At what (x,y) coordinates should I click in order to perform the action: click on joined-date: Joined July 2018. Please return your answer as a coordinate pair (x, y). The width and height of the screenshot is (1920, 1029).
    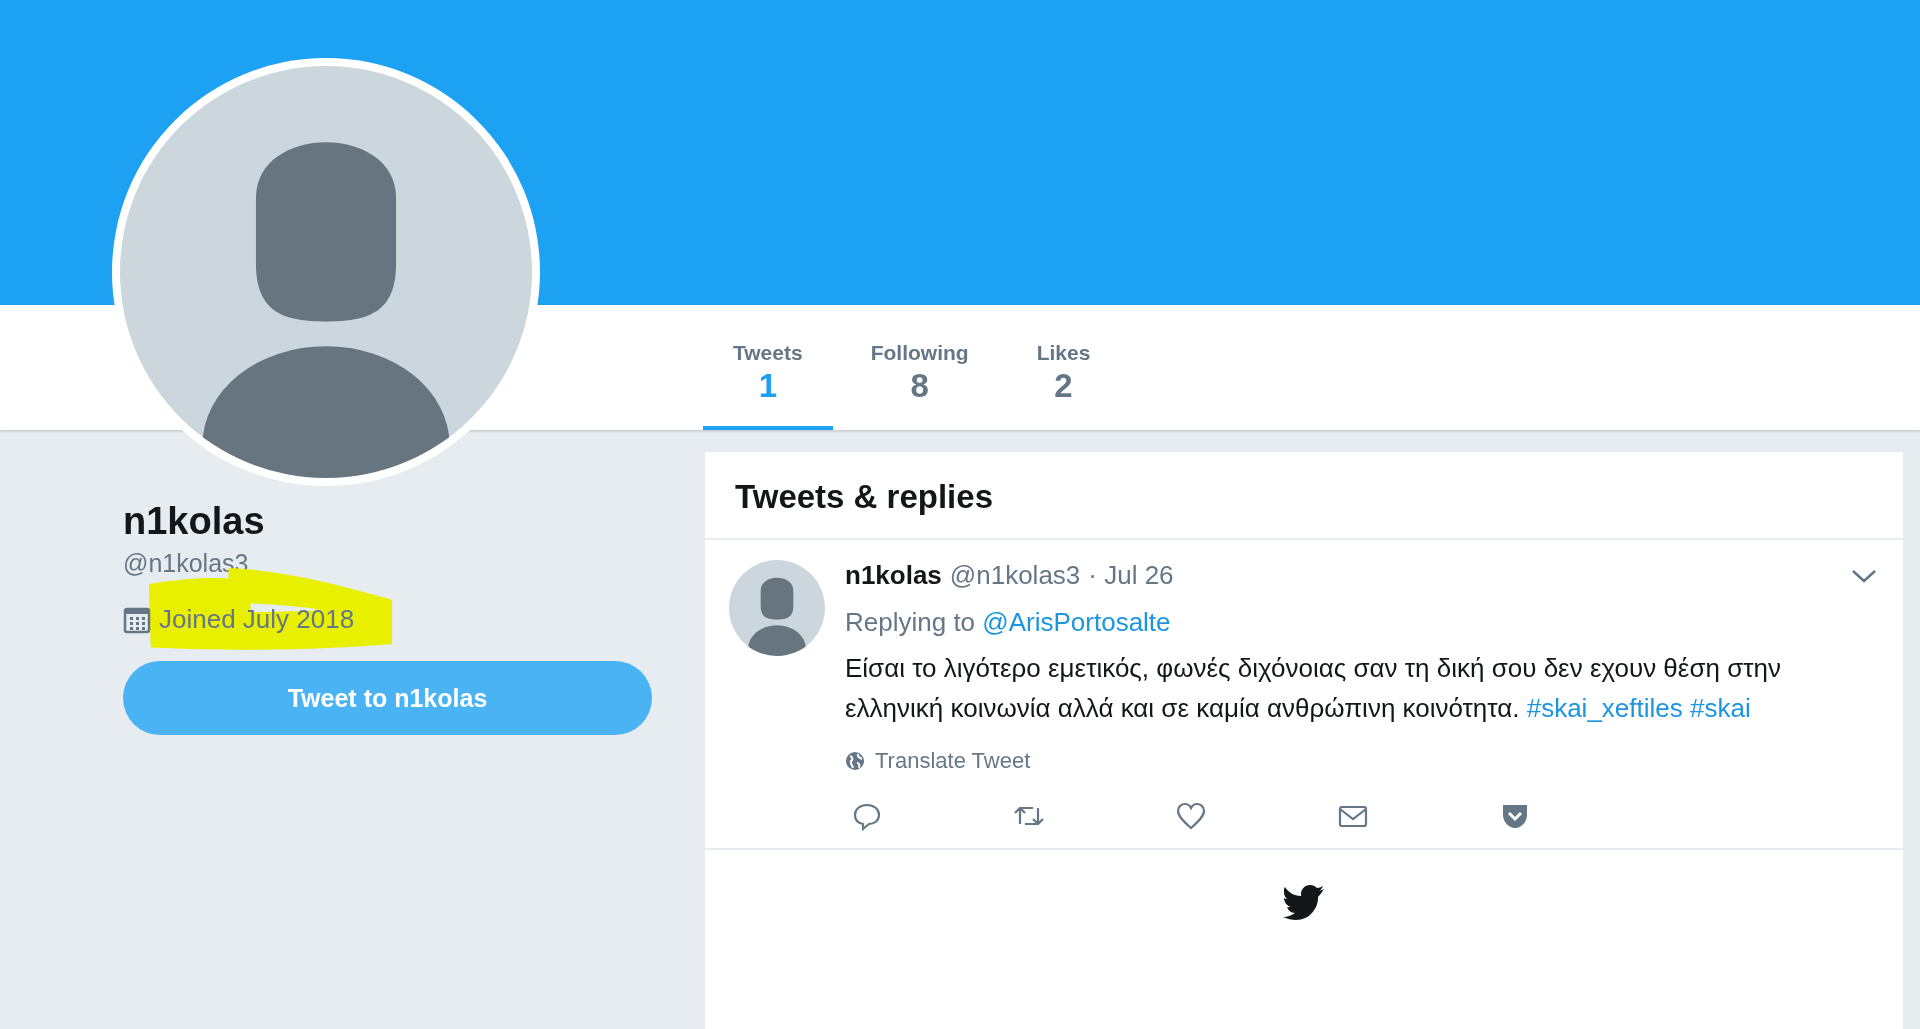
    Looking at the image, I should click on (257, 619).